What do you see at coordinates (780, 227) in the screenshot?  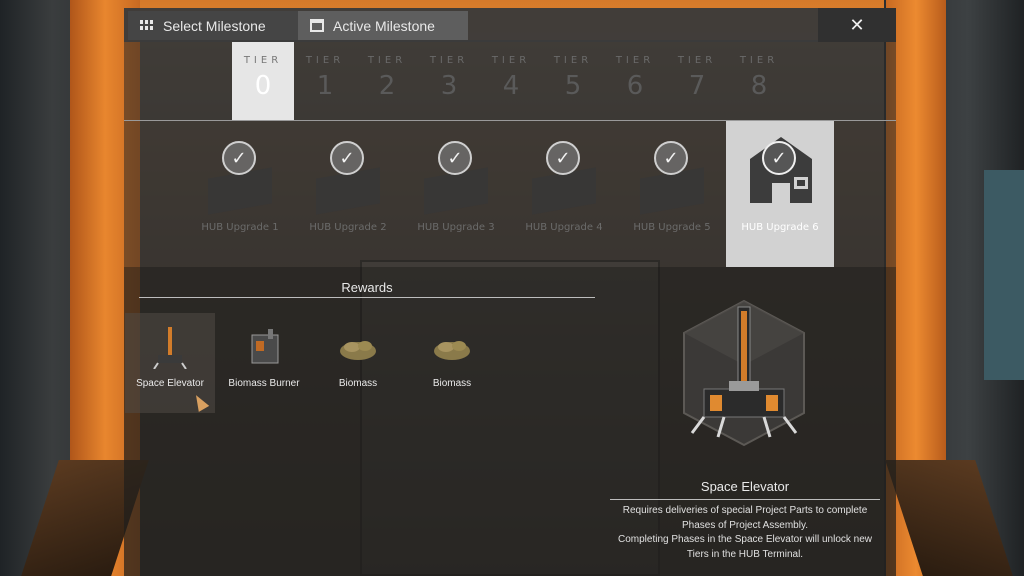 I see `milestone-label: HUB Upgrade 6` at bounding box center [780, 227].